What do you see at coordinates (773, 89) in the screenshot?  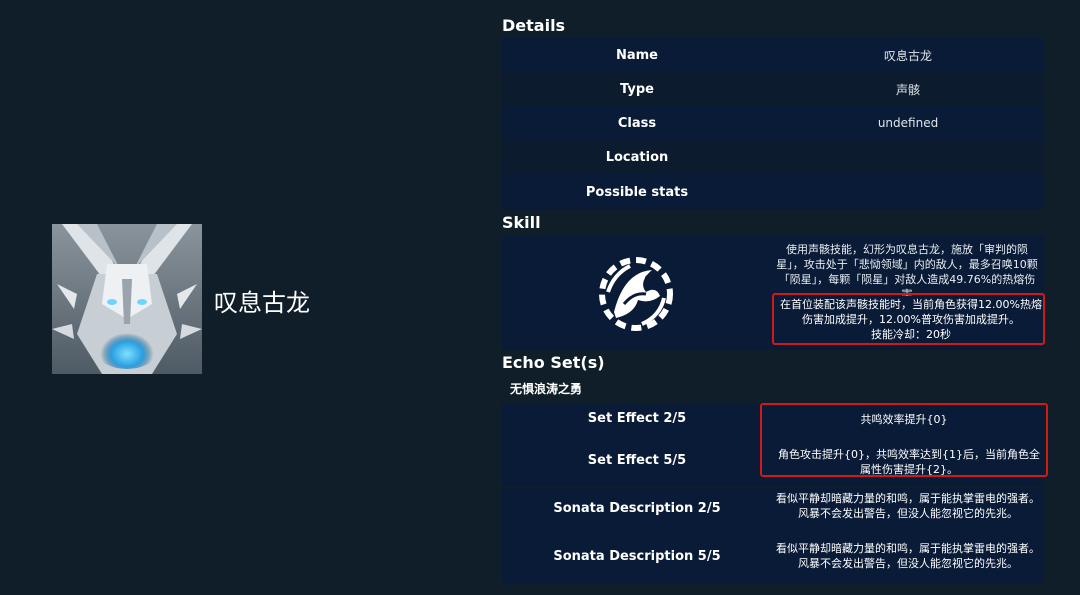 I see `details-row-type: Type 声骸` at bounding box center [773, 89].